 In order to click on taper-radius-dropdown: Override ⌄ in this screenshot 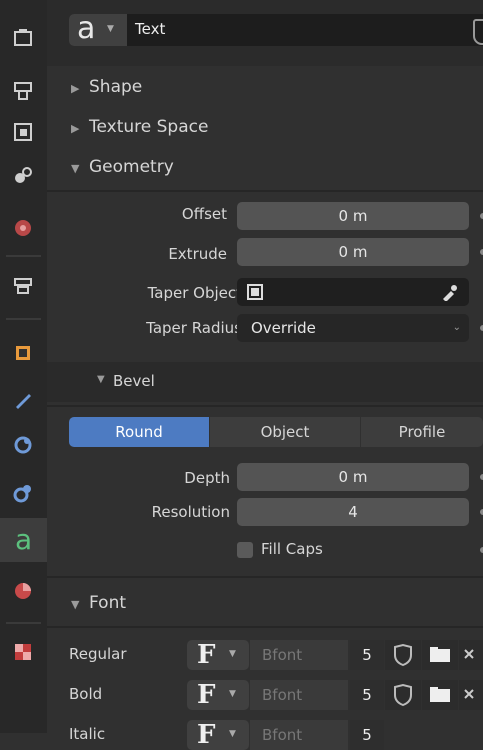, I will do `click(353, 328)`.